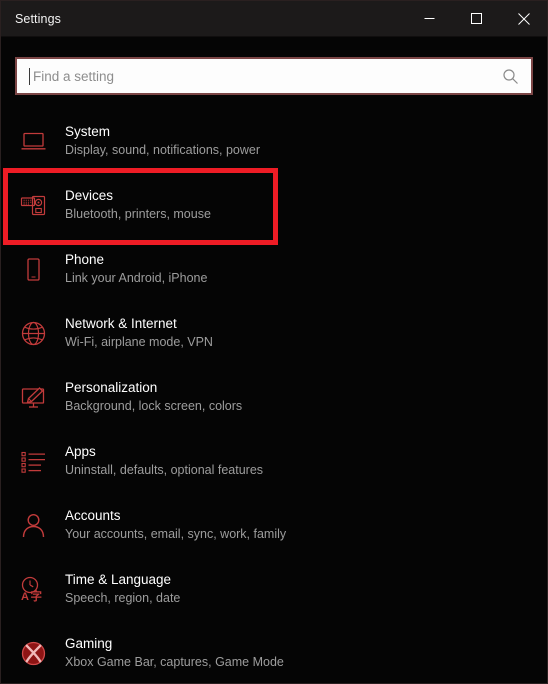 The image size is (548, 684). I want to click on settings-item-text: Time & Language Speech, region, date, so click(122, 589).